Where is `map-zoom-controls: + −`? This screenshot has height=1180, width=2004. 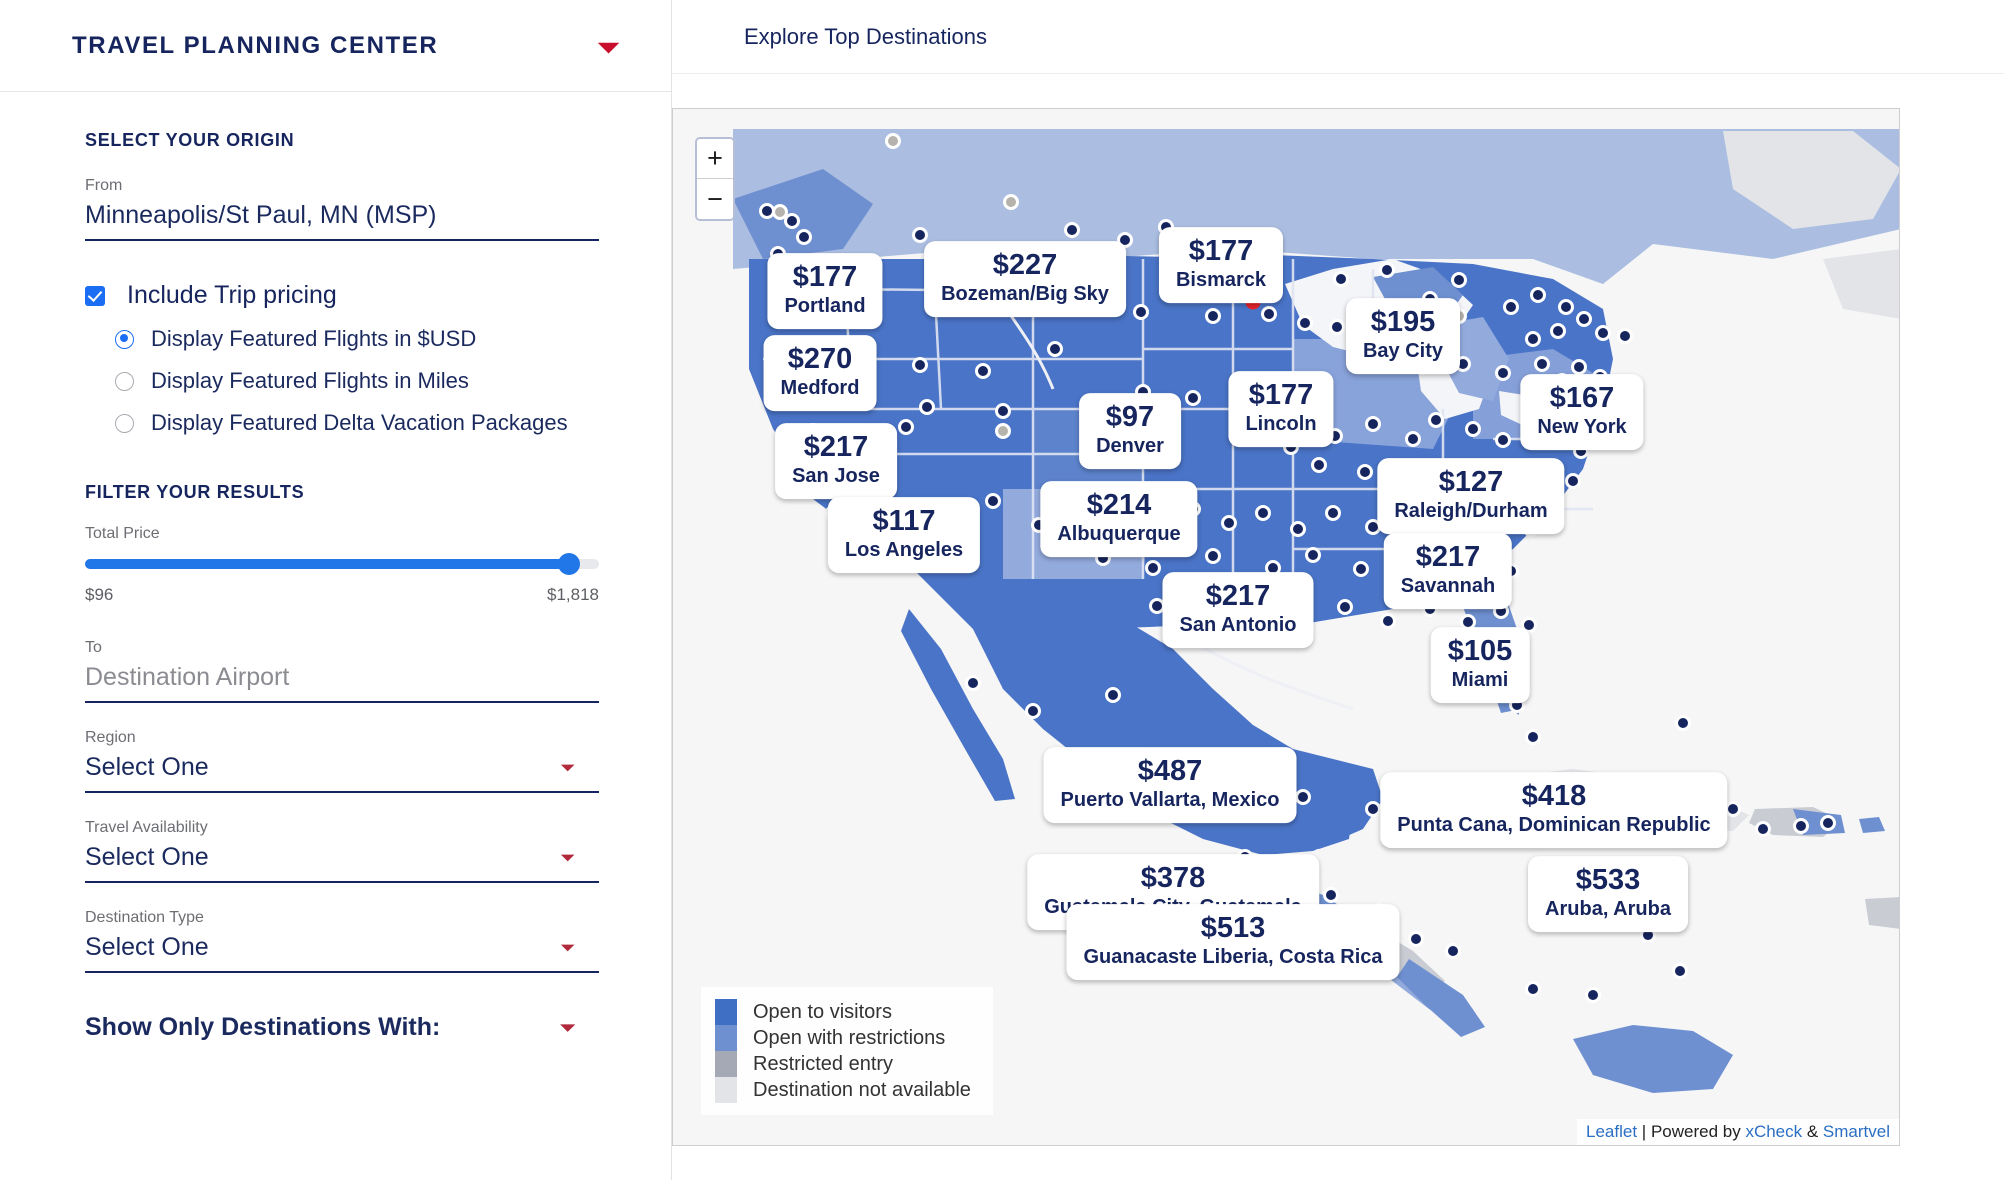
map-zoom-controls: + − is located at coordinates (715, 179).